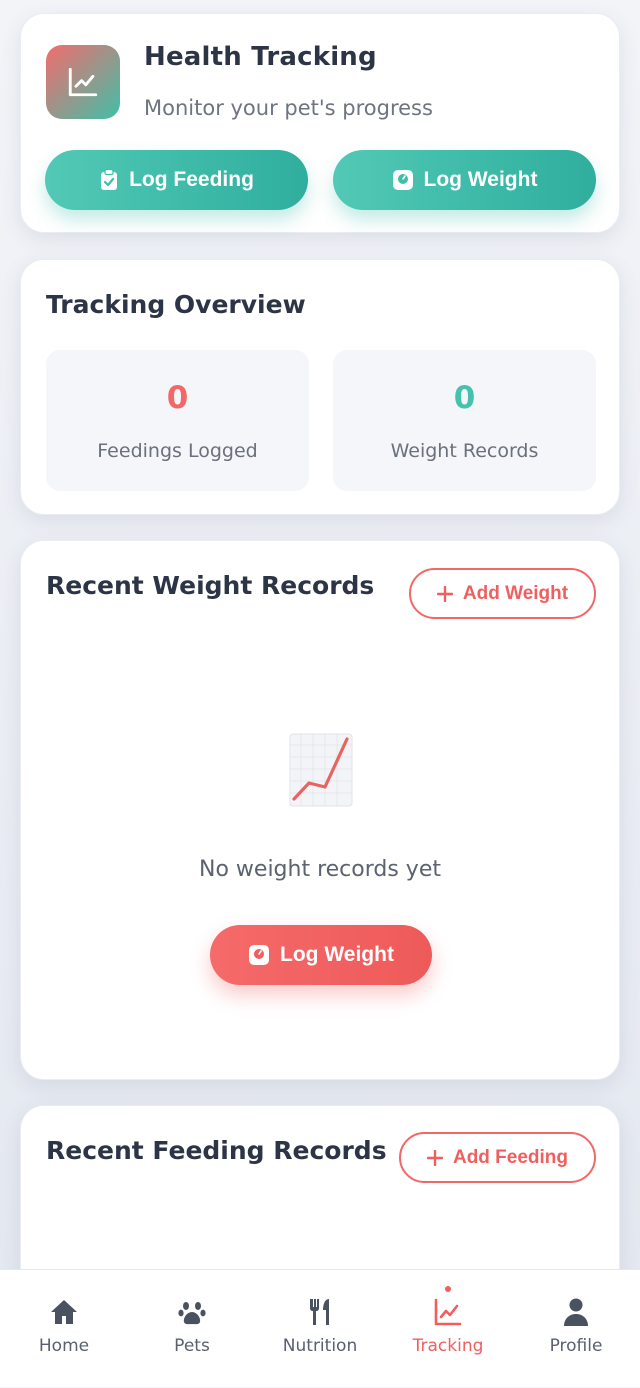 This screenshot has height=1388, width=640. What do you see at coordinates (260, 57) in the screenshot?
I see `page-title: Health Tracking` at bounding box center [260, 57].